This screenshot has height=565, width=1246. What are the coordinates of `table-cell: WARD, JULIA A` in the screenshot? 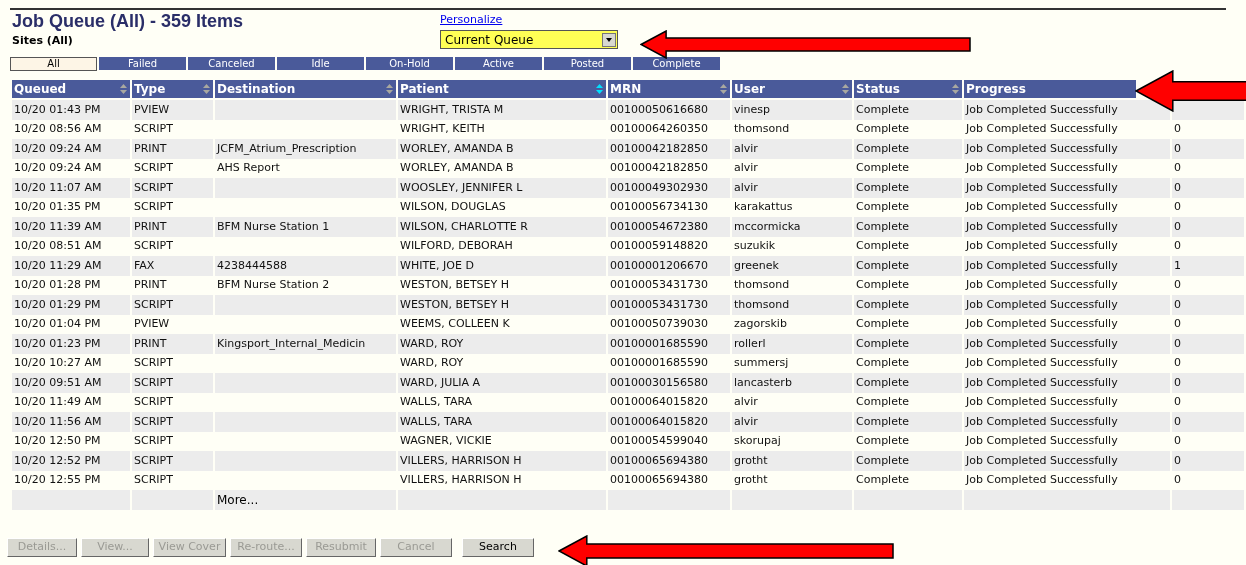 It's located at (502, 383).